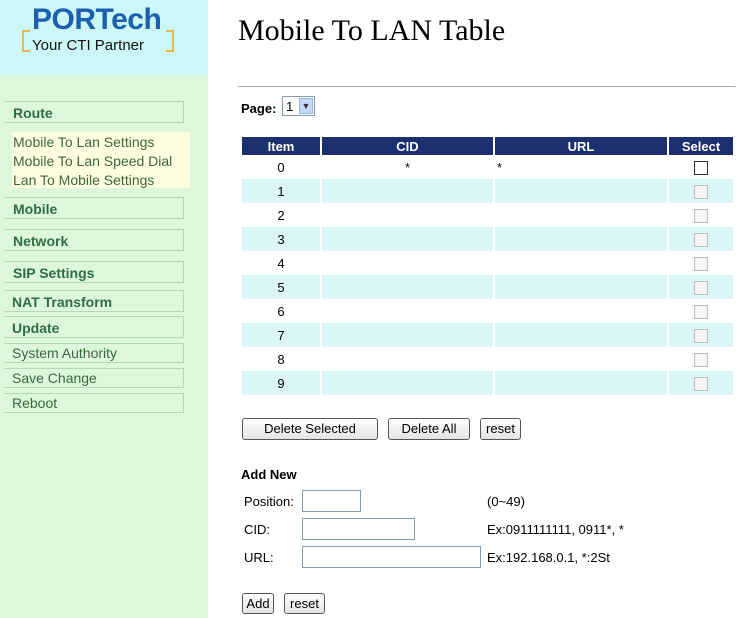  I want to click on column-header-url: URL, so click(581, 146).